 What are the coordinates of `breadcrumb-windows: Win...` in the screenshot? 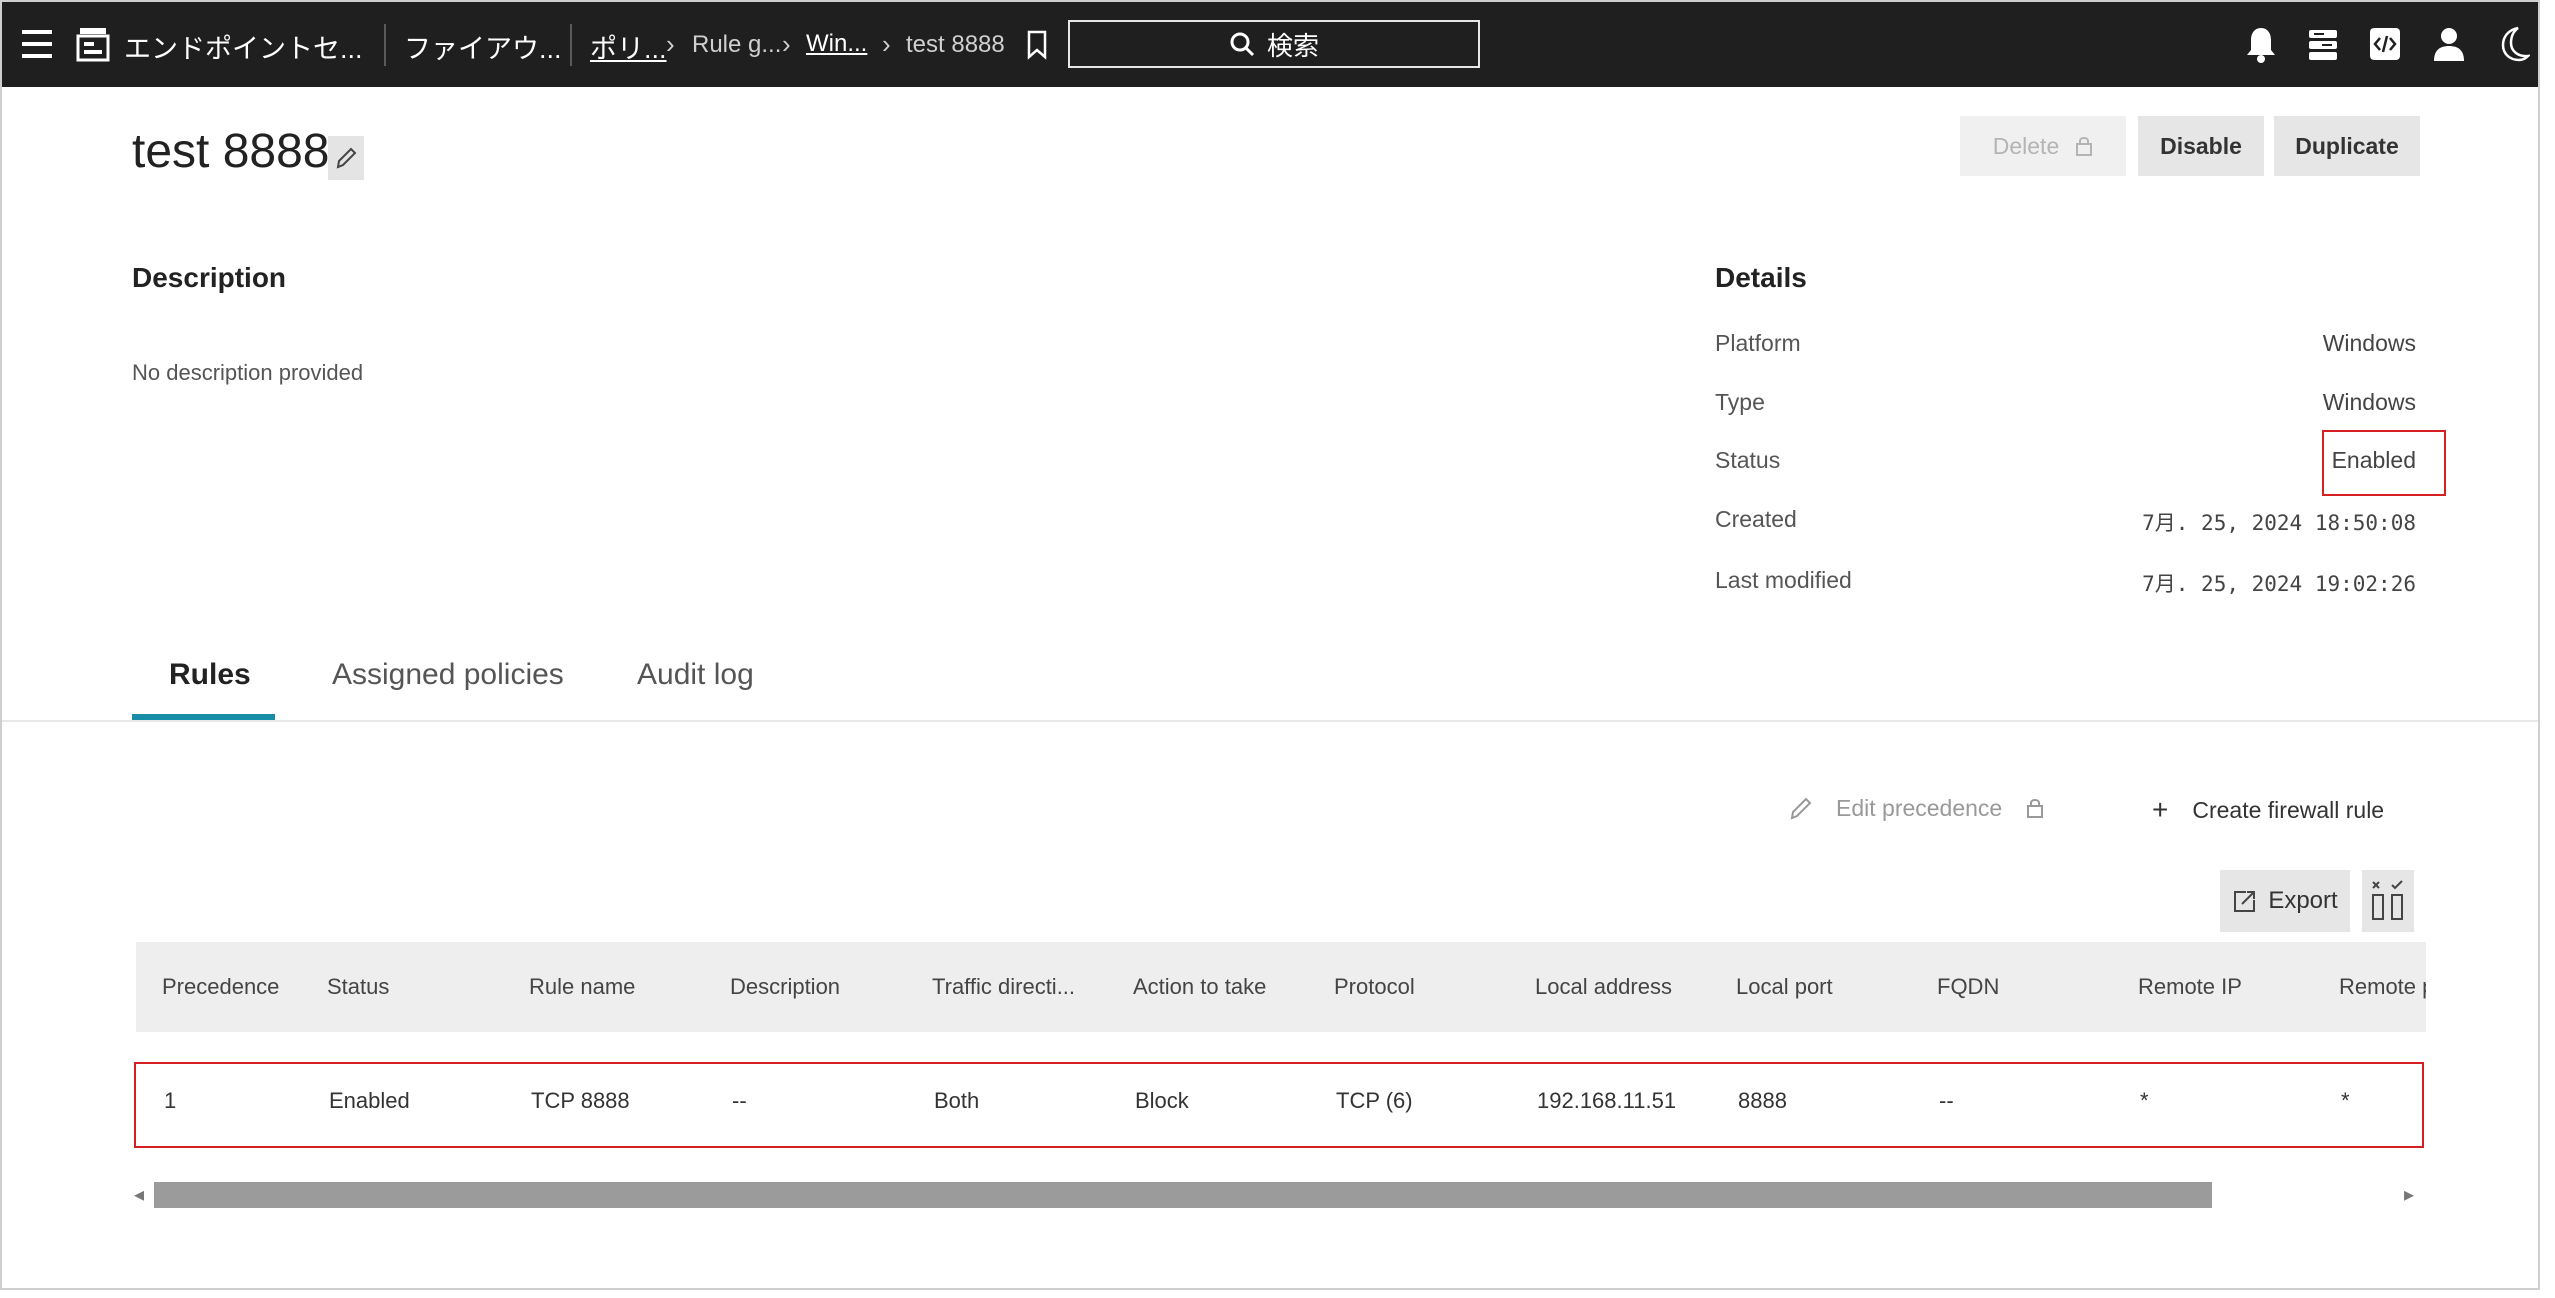 It's located at (836, 44).